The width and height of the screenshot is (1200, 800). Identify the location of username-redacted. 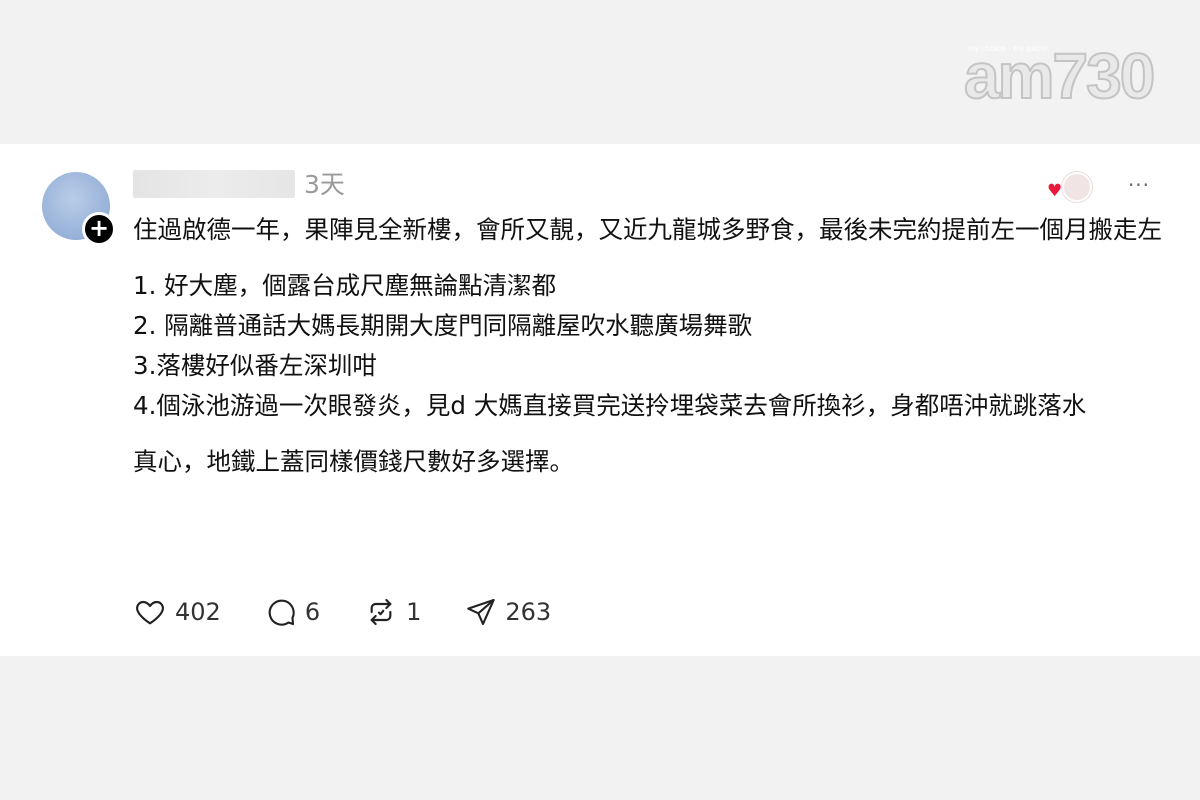
(214, 184).